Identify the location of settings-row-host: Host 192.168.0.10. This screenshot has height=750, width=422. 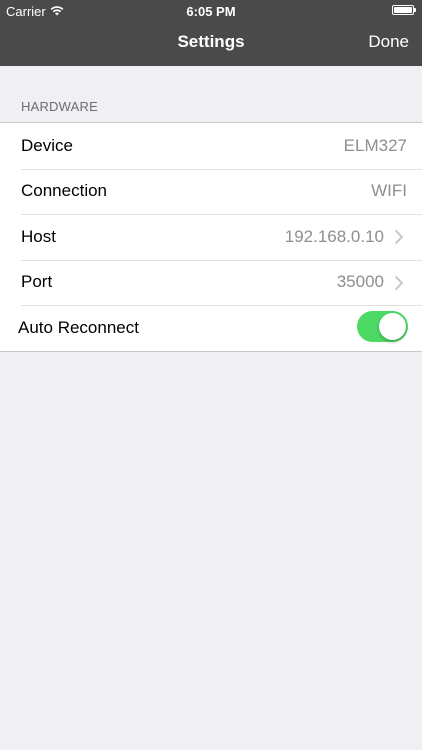
(211, 237).